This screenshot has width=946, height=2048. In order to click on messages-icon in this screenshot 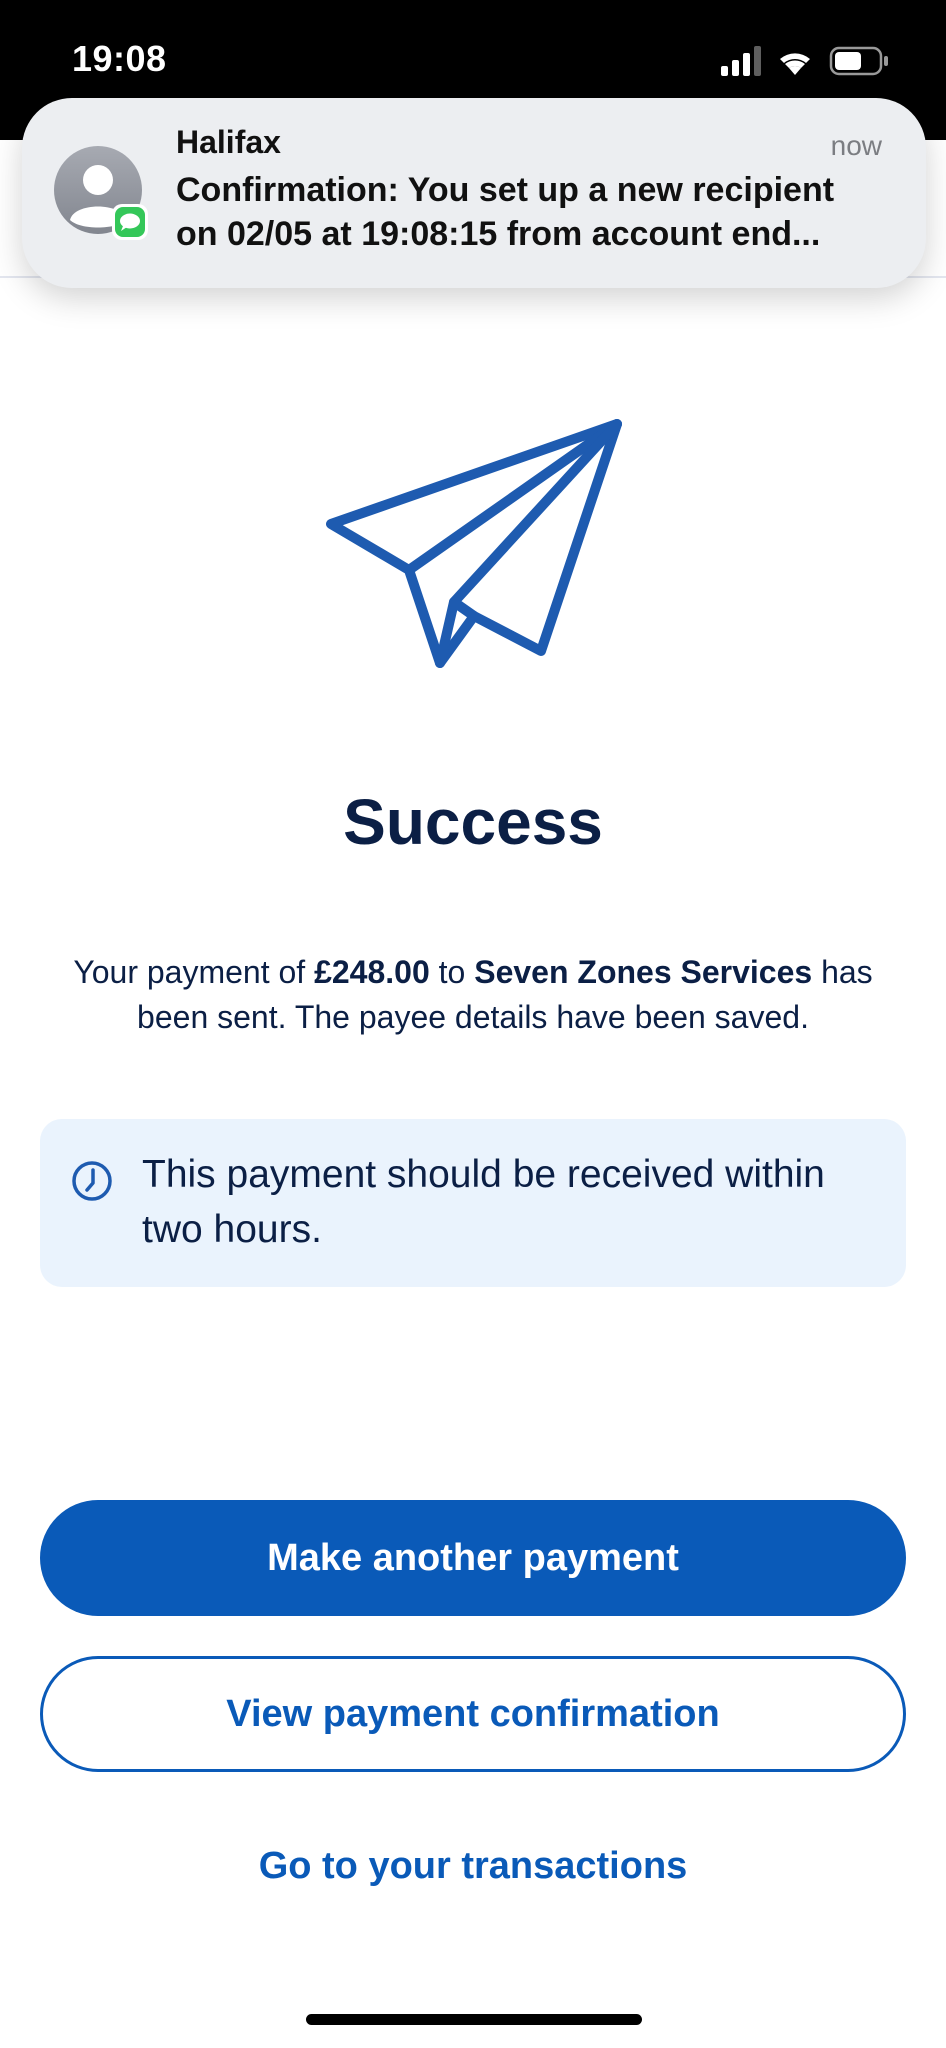, I will do `click(130, 222)`.